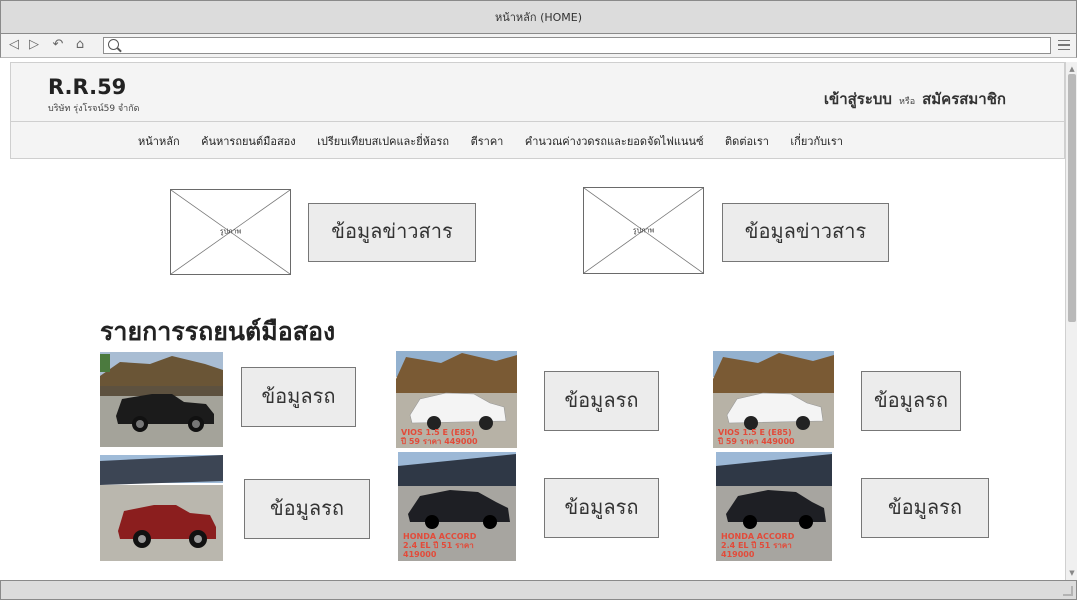  I want to click on window-titlebar: หน้าหลัก (HOME), so click(538, 17).